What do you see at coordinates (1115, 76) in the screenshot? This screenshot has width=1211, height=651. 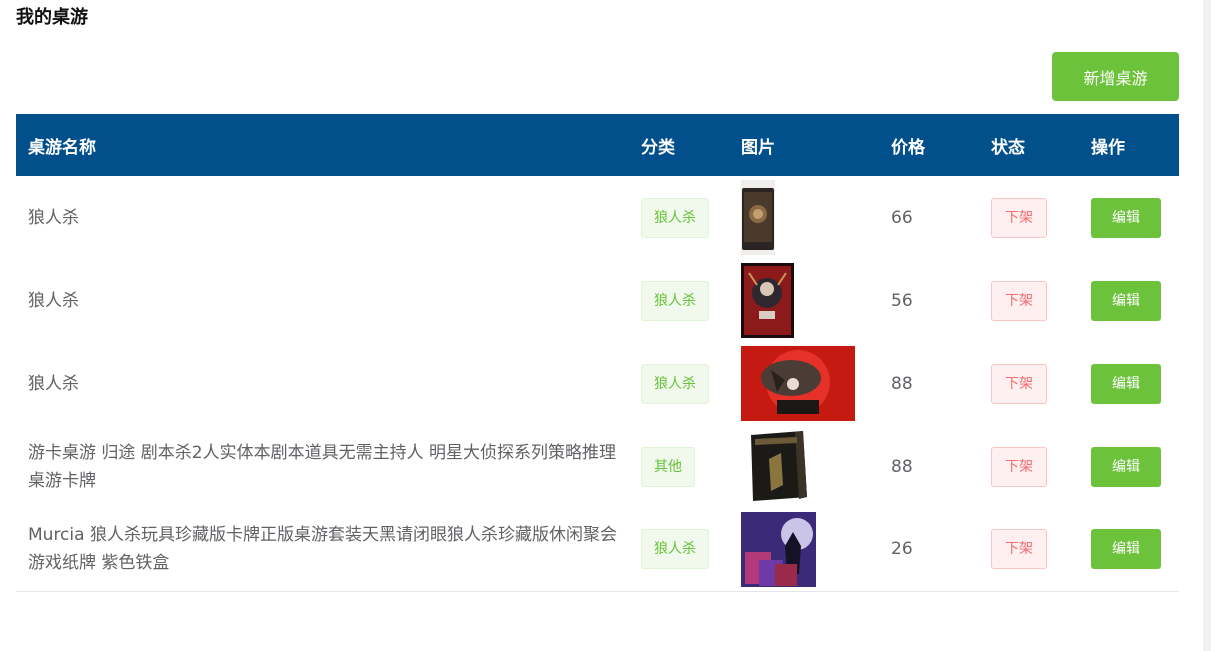 I see `add-game-button: 新增桌游` at bounding box center [1115, 76].